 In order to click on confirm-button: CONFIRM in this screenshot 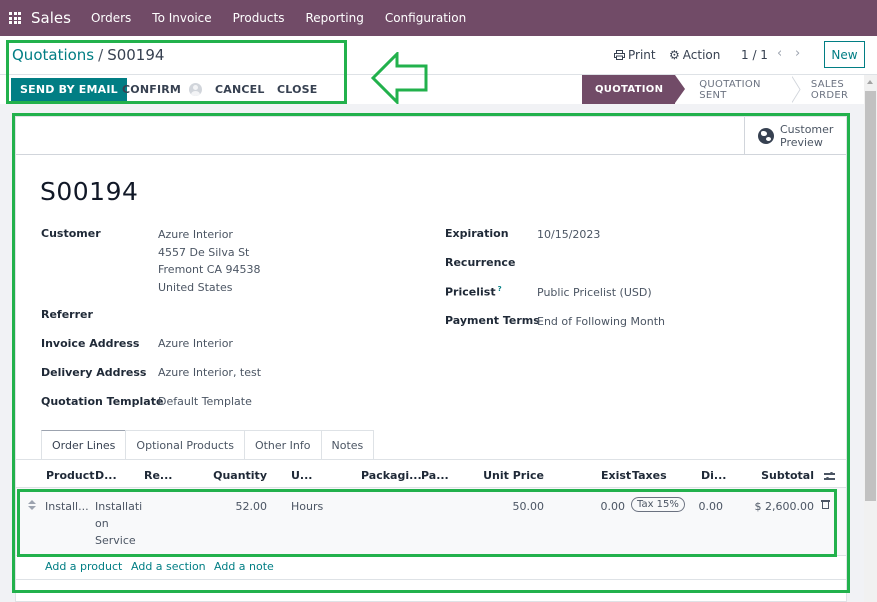, I will do `click(162, 89)`.